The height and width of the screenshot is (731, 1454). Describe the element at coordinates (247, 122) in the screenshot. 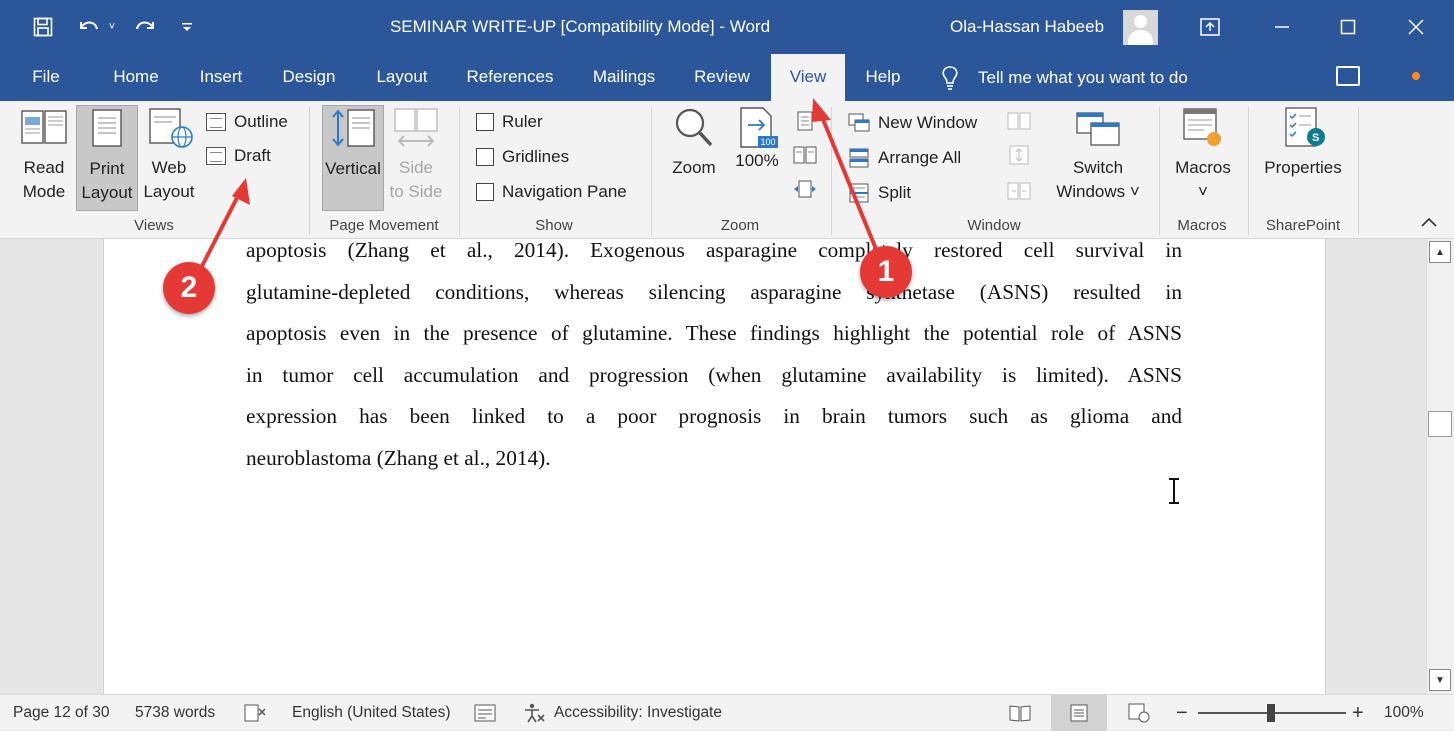

I see `outline-button: Outline` at that location.